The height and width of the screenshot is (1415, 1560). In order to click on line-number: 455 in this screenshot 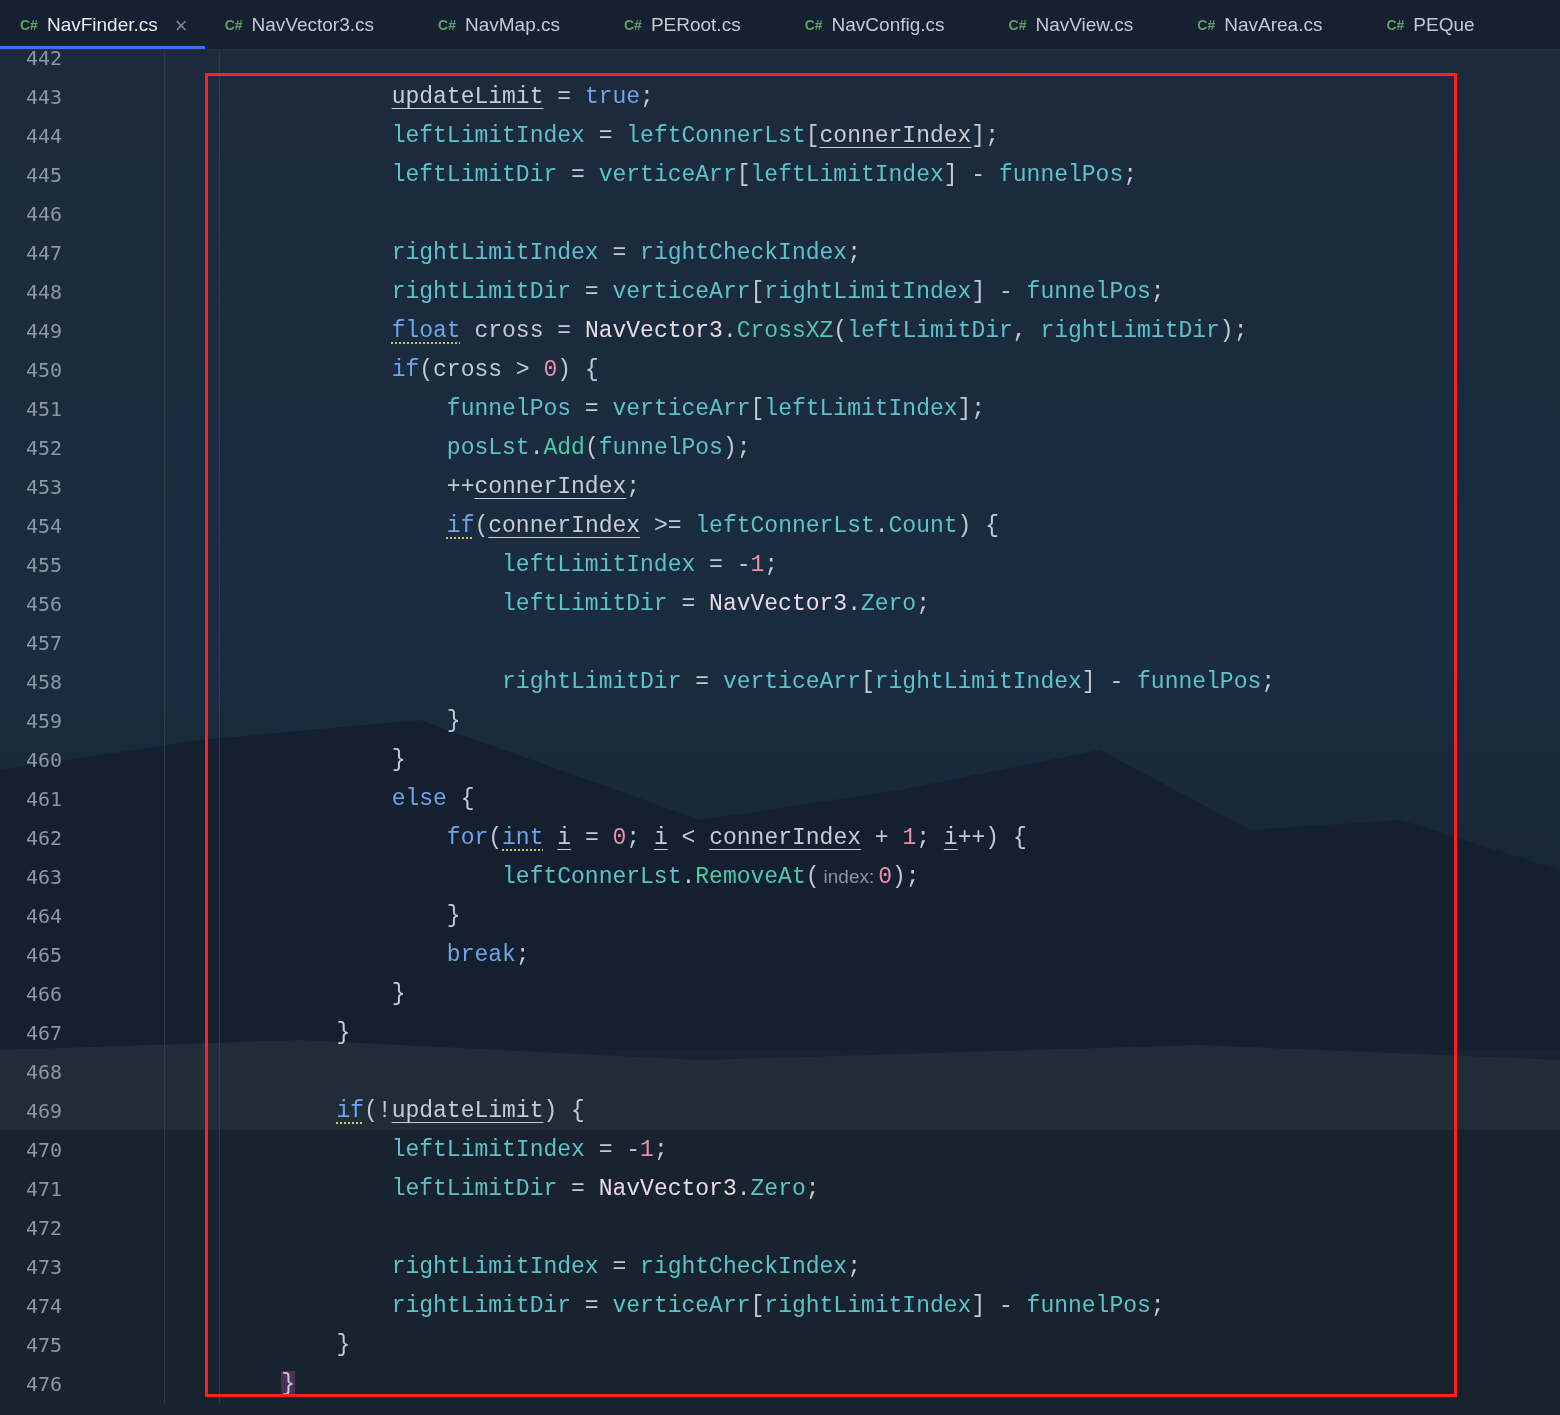, I will do `click(82, 565)`.